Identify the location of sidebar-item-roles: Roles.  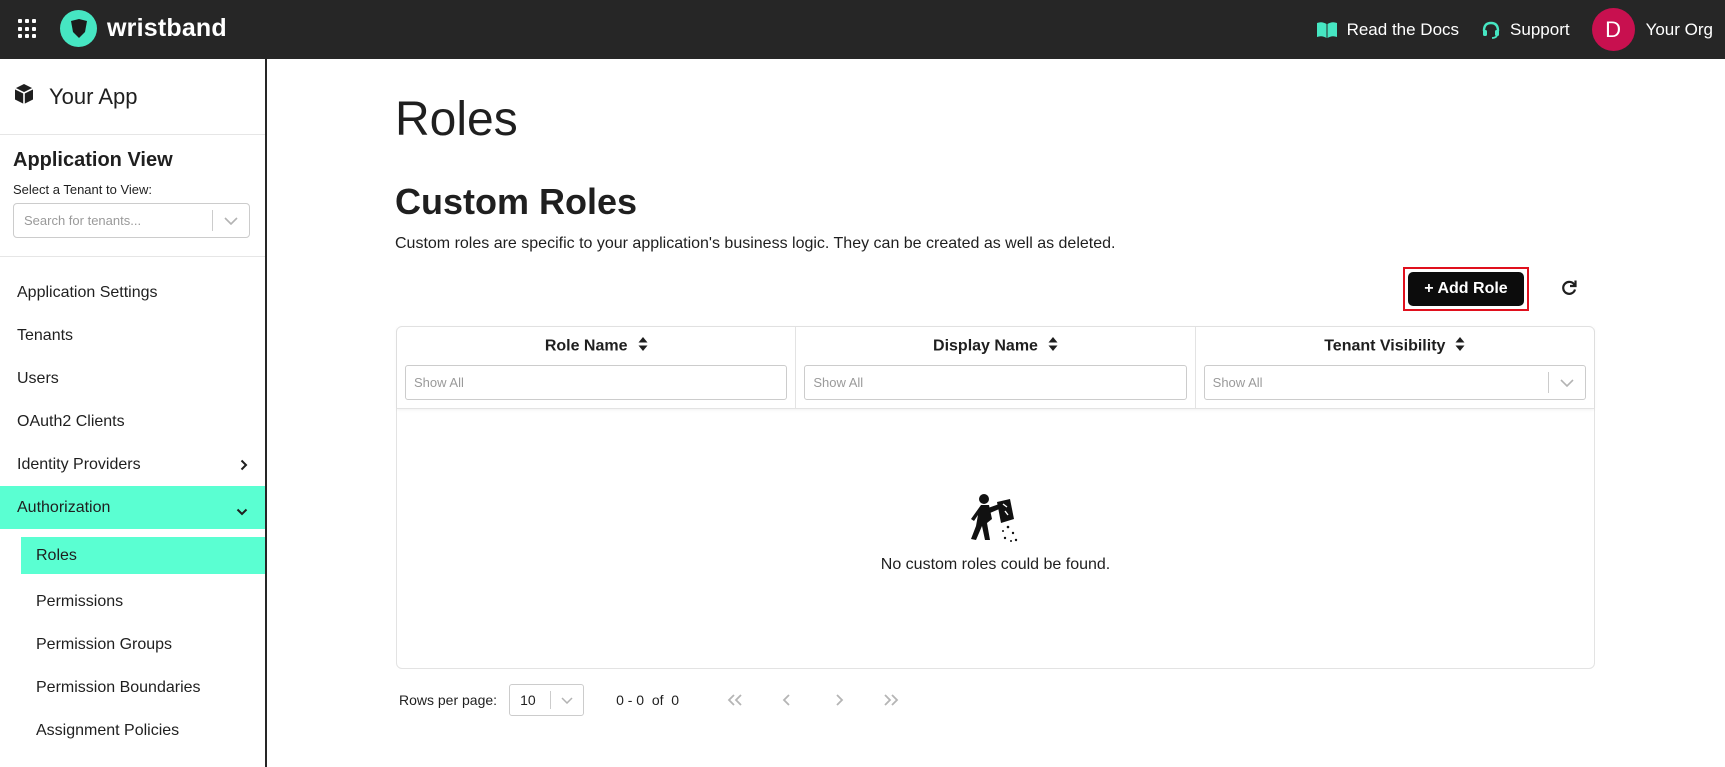
(143, 555).